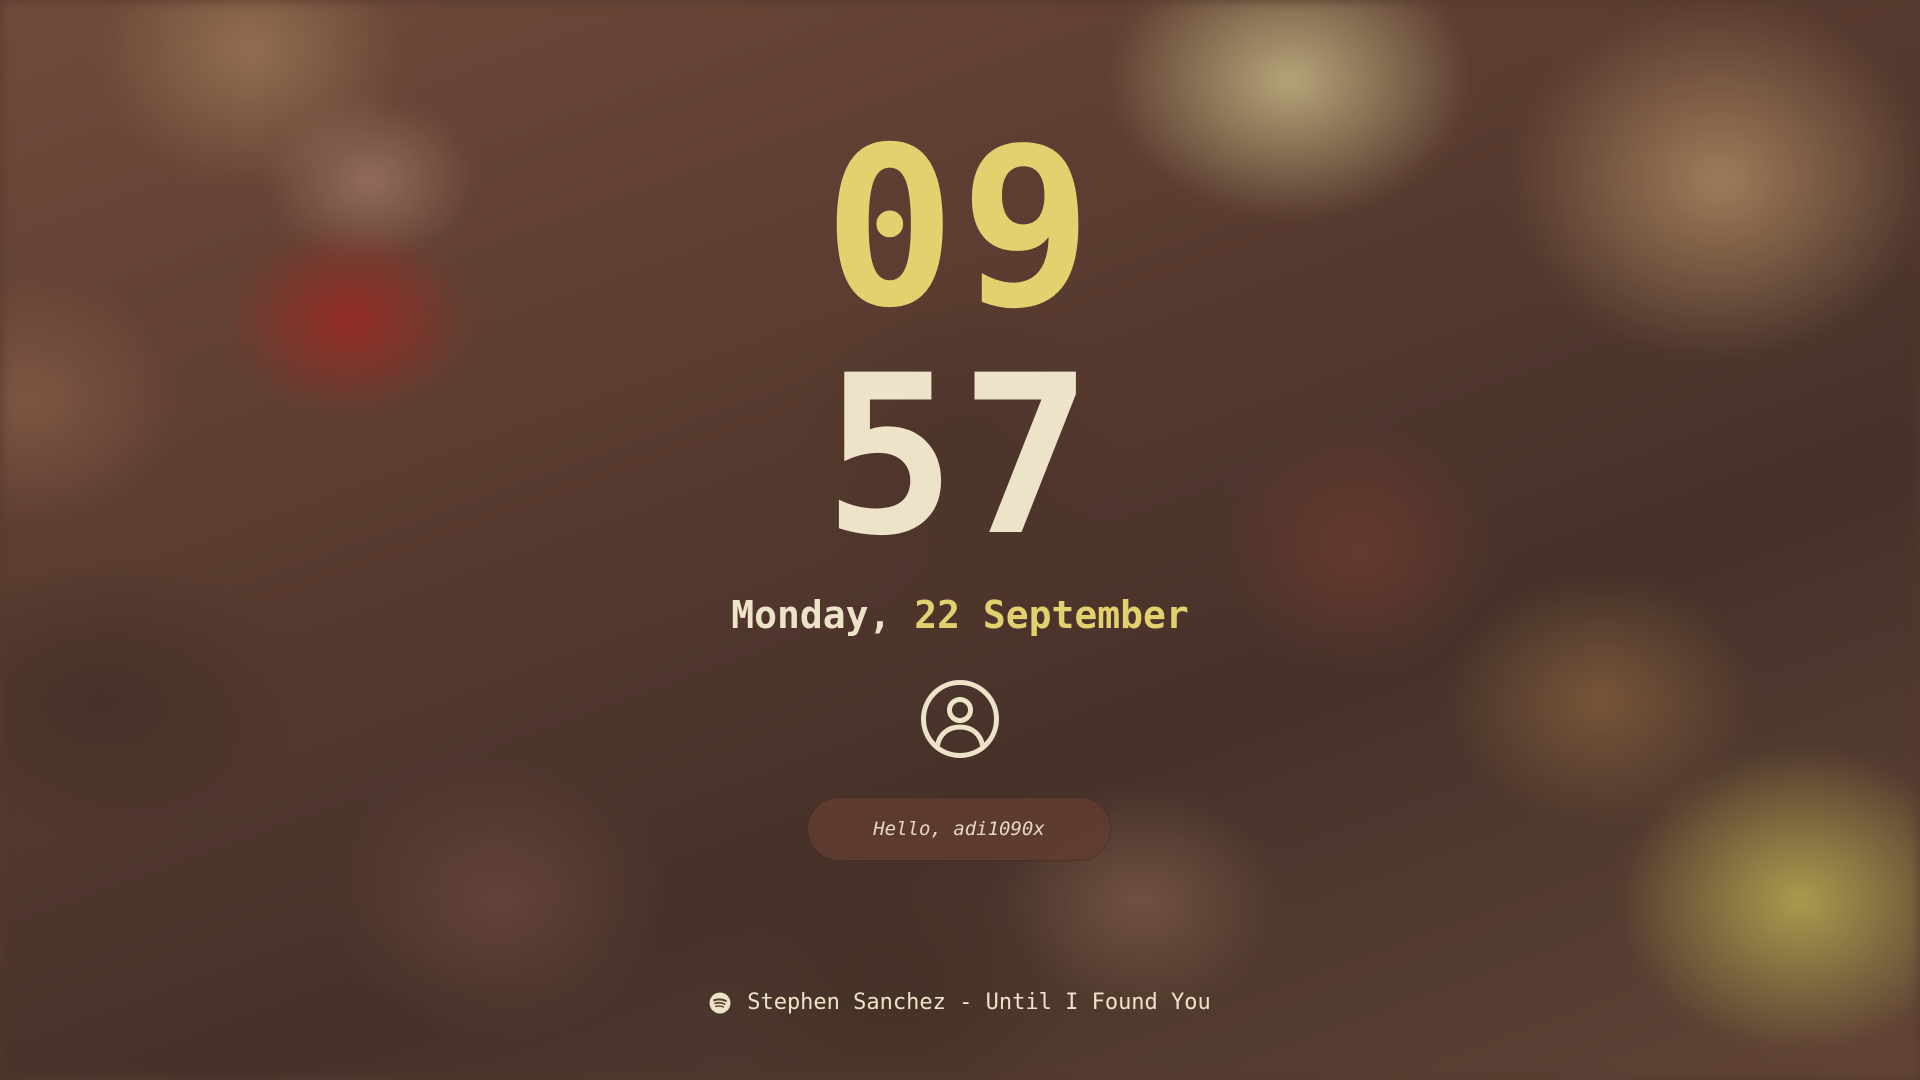 This screenshot has width=1920, height=1080. Describe the element at coordinates (811, 615) in the screenshot. I see `date-weekday: Monday,` at that location.